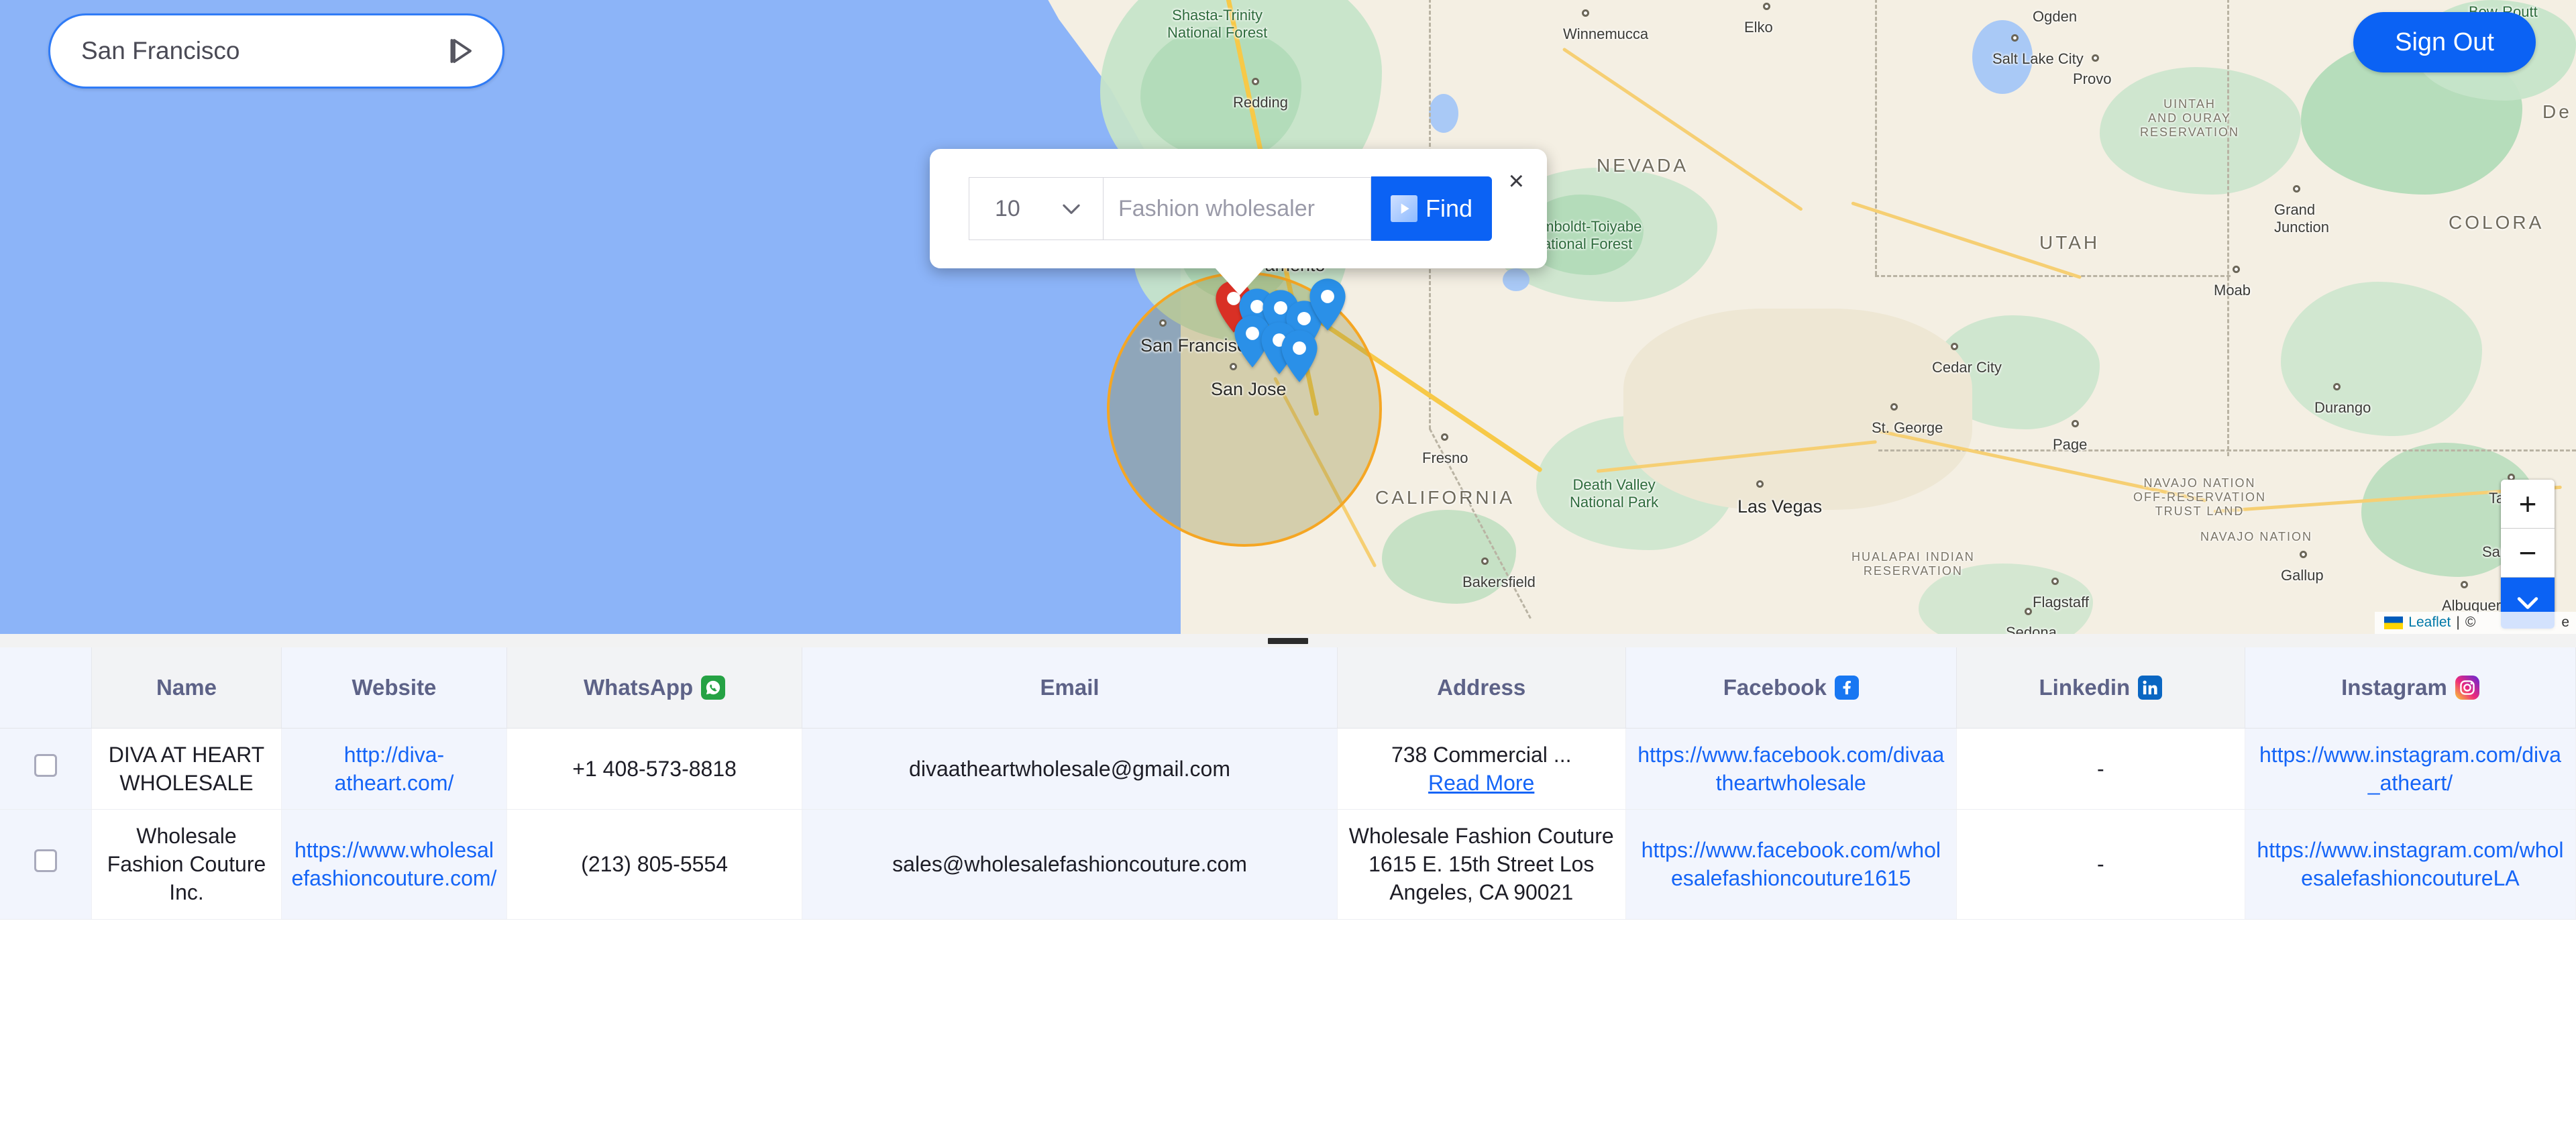  I want to click on cell-website: http://diva-atheart.com/, so click(394, 769).